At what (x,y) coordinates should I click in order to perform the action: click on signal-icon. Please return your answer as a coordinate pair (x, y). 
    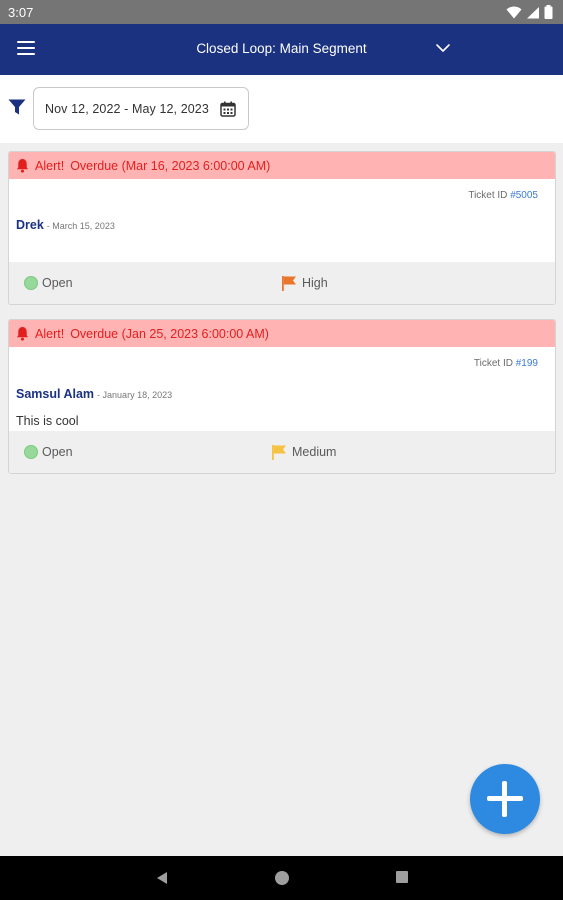
    Looking at the image, I should click on (533, 12).